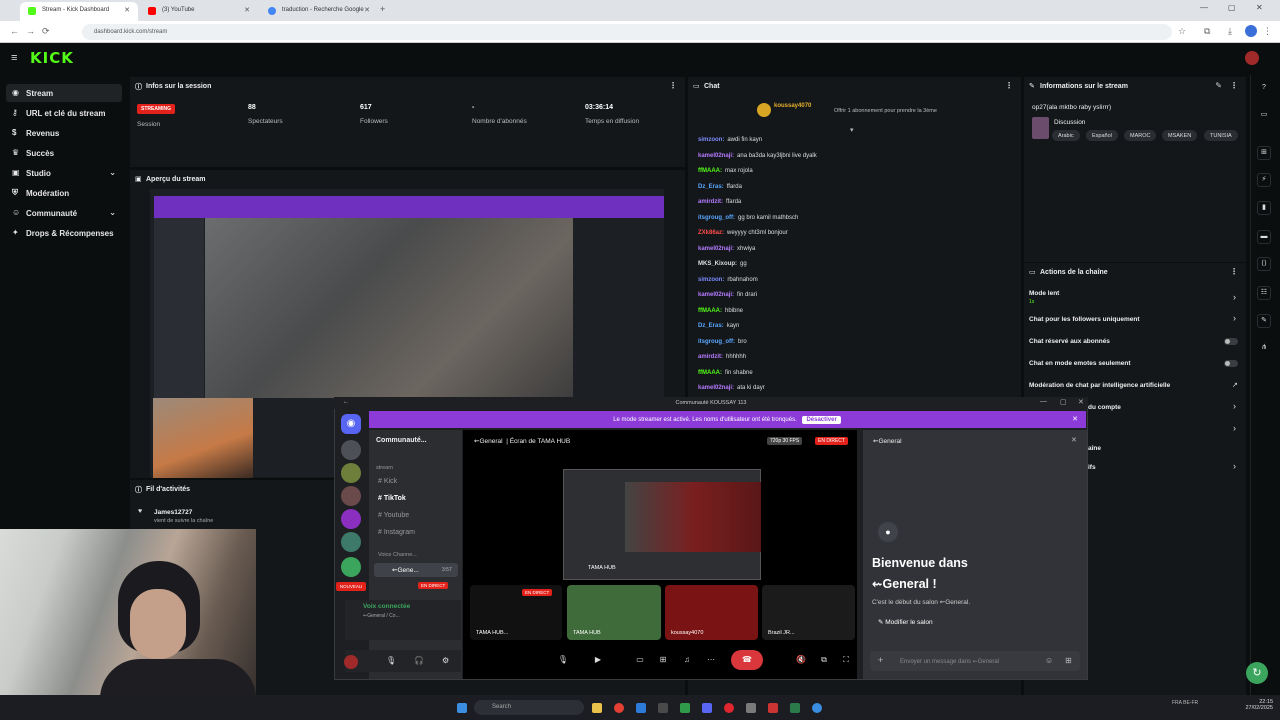 This screenshot has height=720, width=1280. What do you see at coordinates (79, 11) in the screenshot?
I see `browser-tab-kick: Stream - Kick Dashboard ✕` at bounding box center [79, 11].